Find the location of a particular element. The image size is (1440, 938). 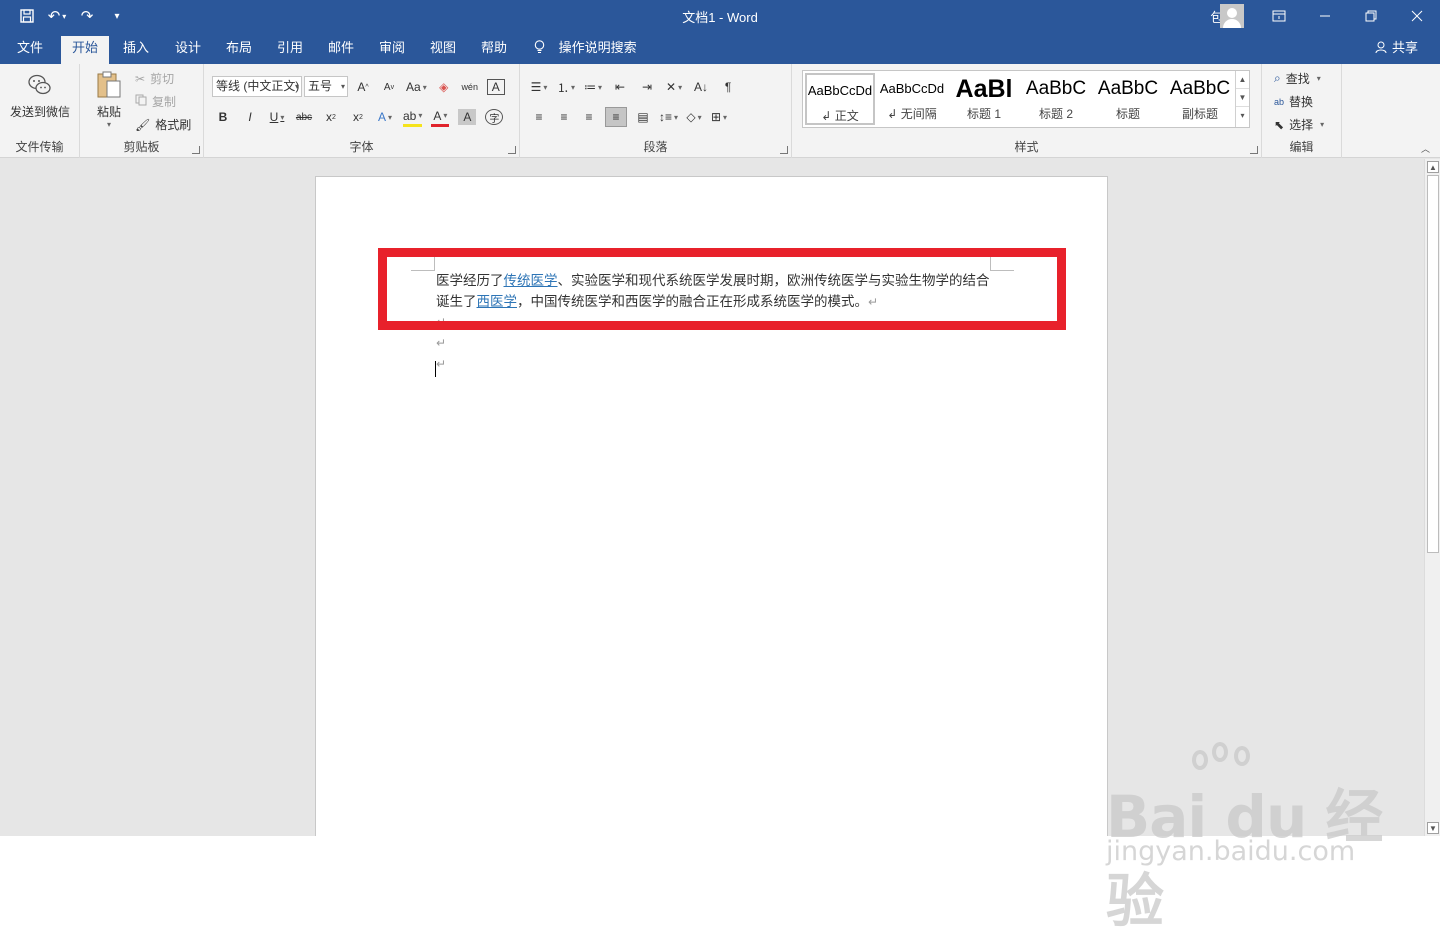

bullets-icon: ☰ ▾ is located at coordinates (539, 87).